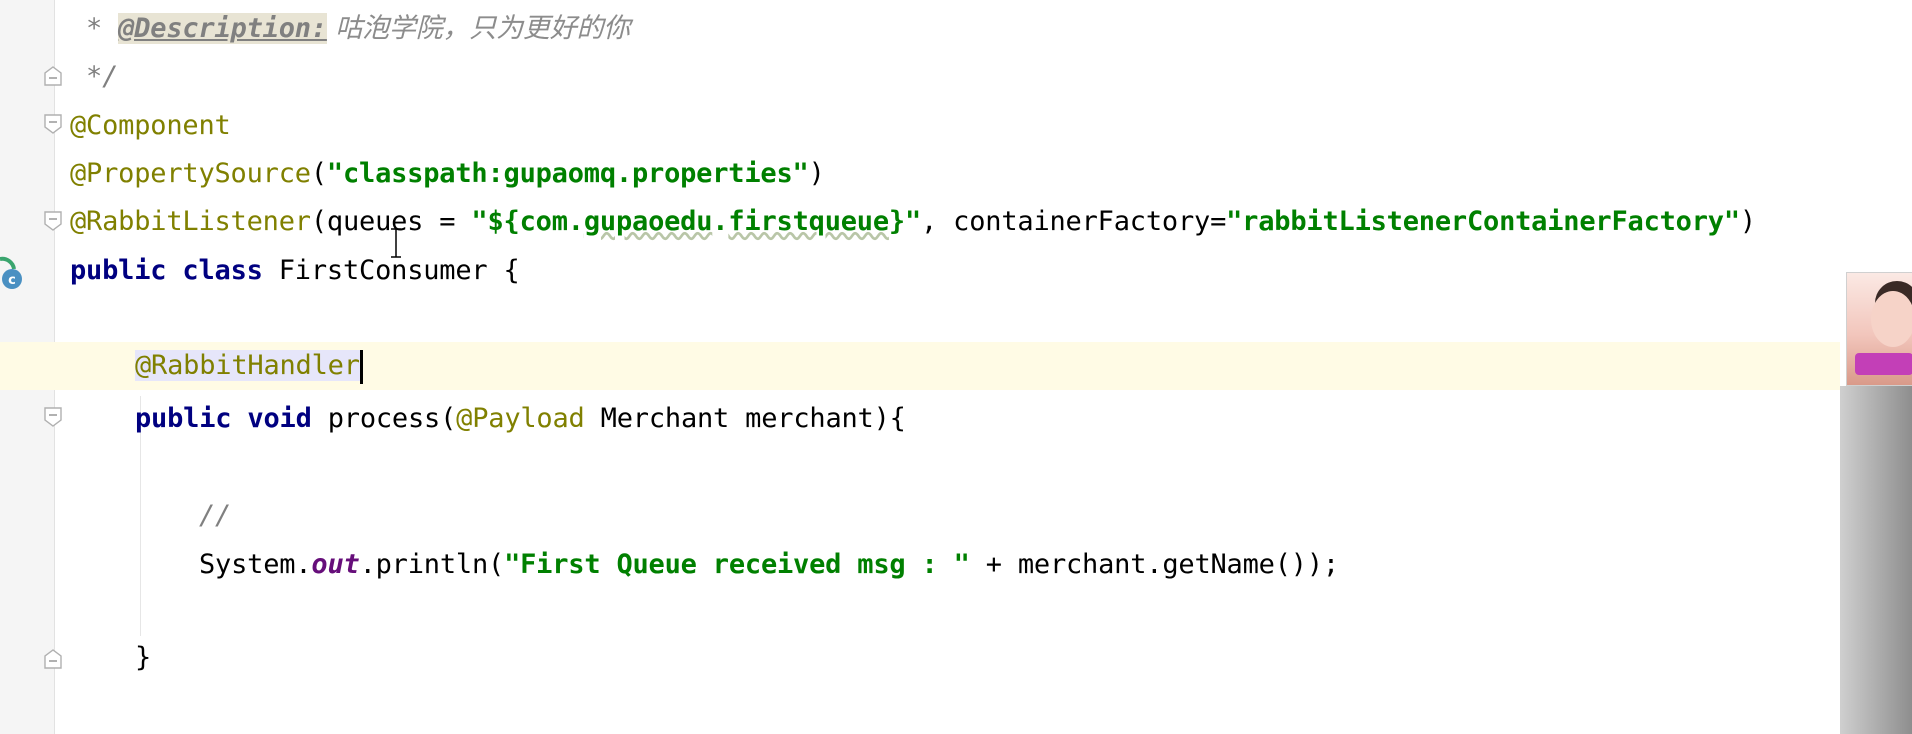 The image size is (1912, 734). I want to click on line-comment: //, so click(215, 515).